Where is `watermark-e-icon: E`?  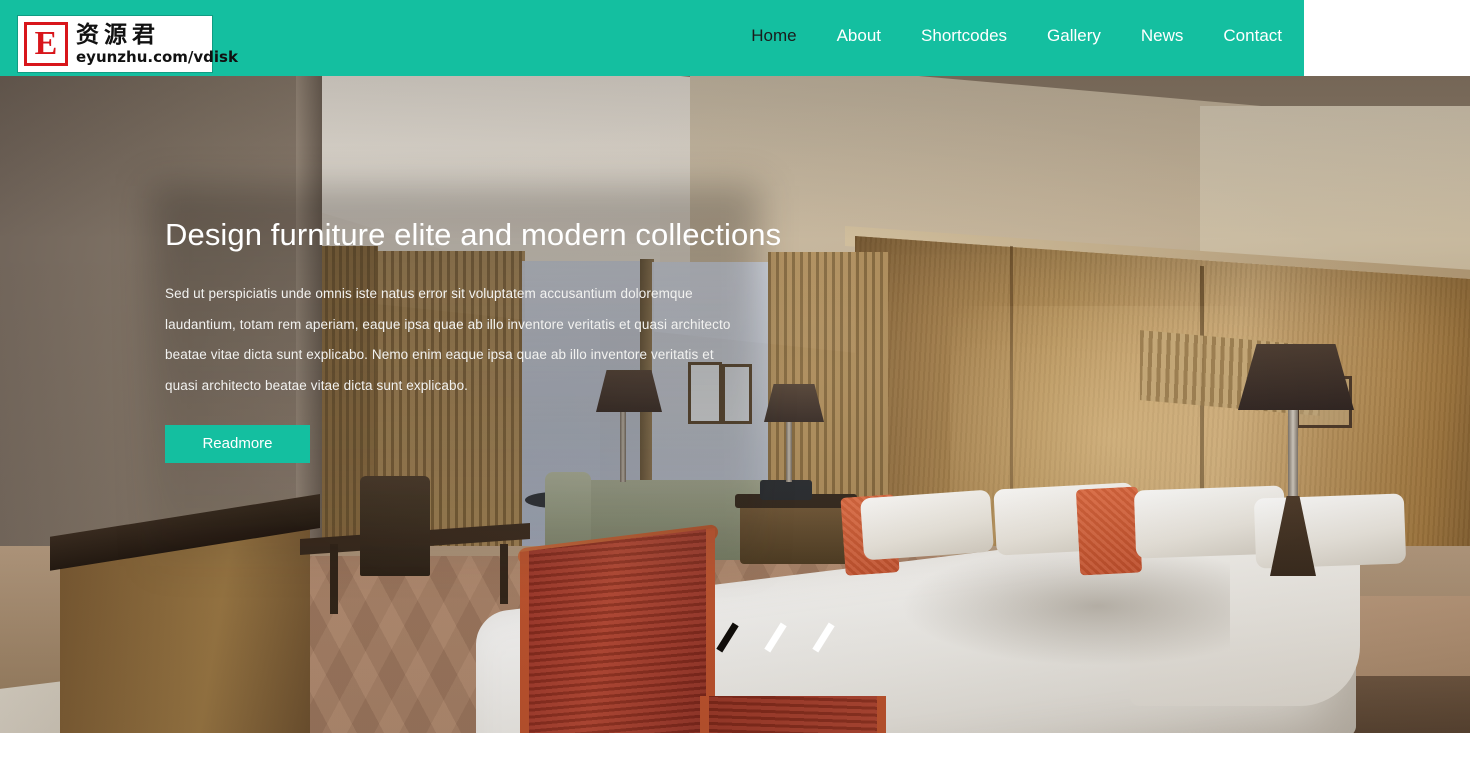
watermark-e-icon: E is located at coordinates (46, 44).